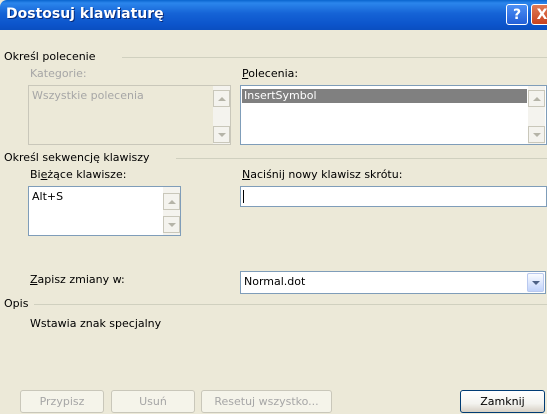  I want to click on window-title: Dostosuj klawiaturę, so click(85, 14).